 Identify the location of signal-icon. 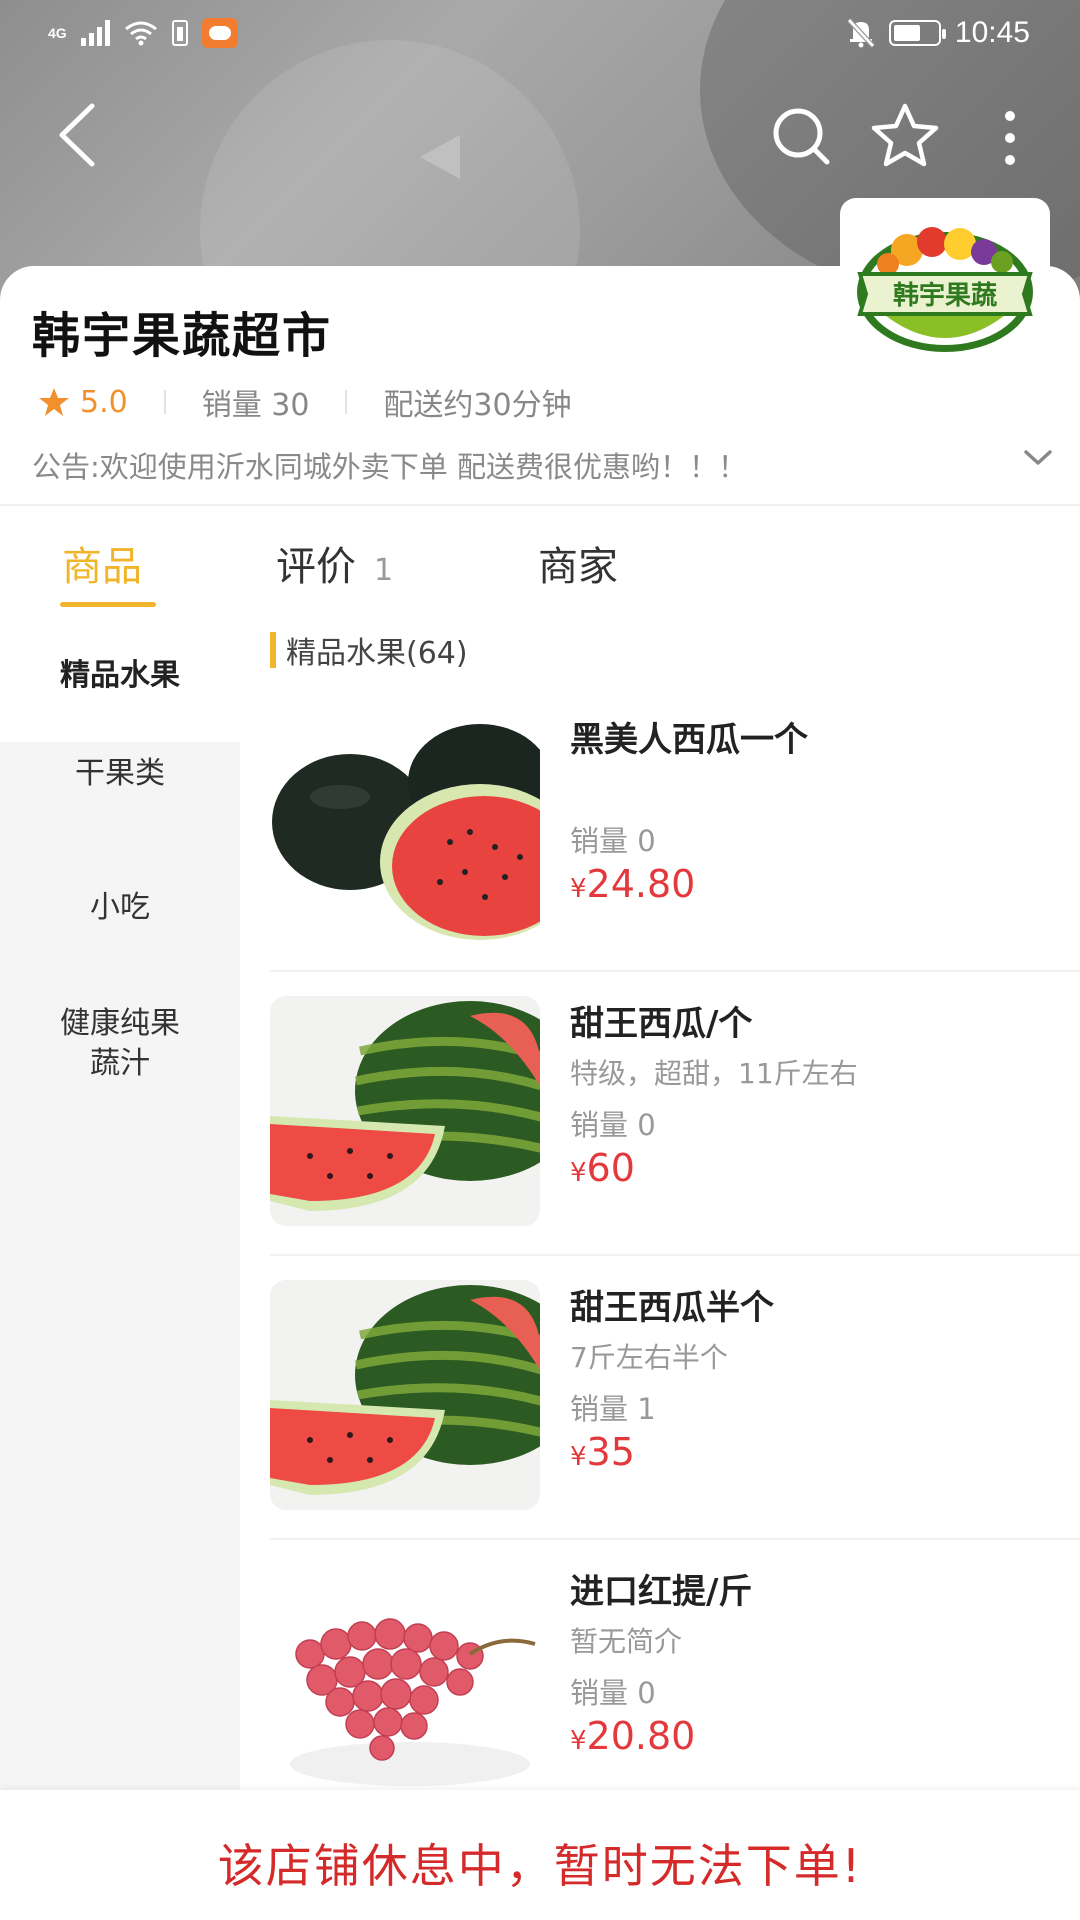
(95, 33).